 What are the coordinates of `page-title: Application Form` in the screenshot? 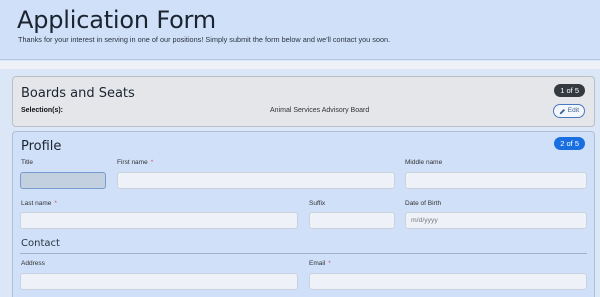 It's located at (116, 20).